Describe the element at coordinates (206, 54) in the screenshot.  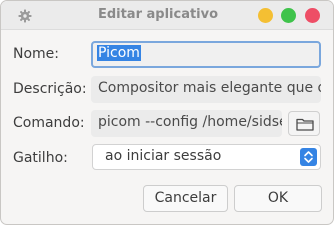
I see `name-field: Picom` at that location.